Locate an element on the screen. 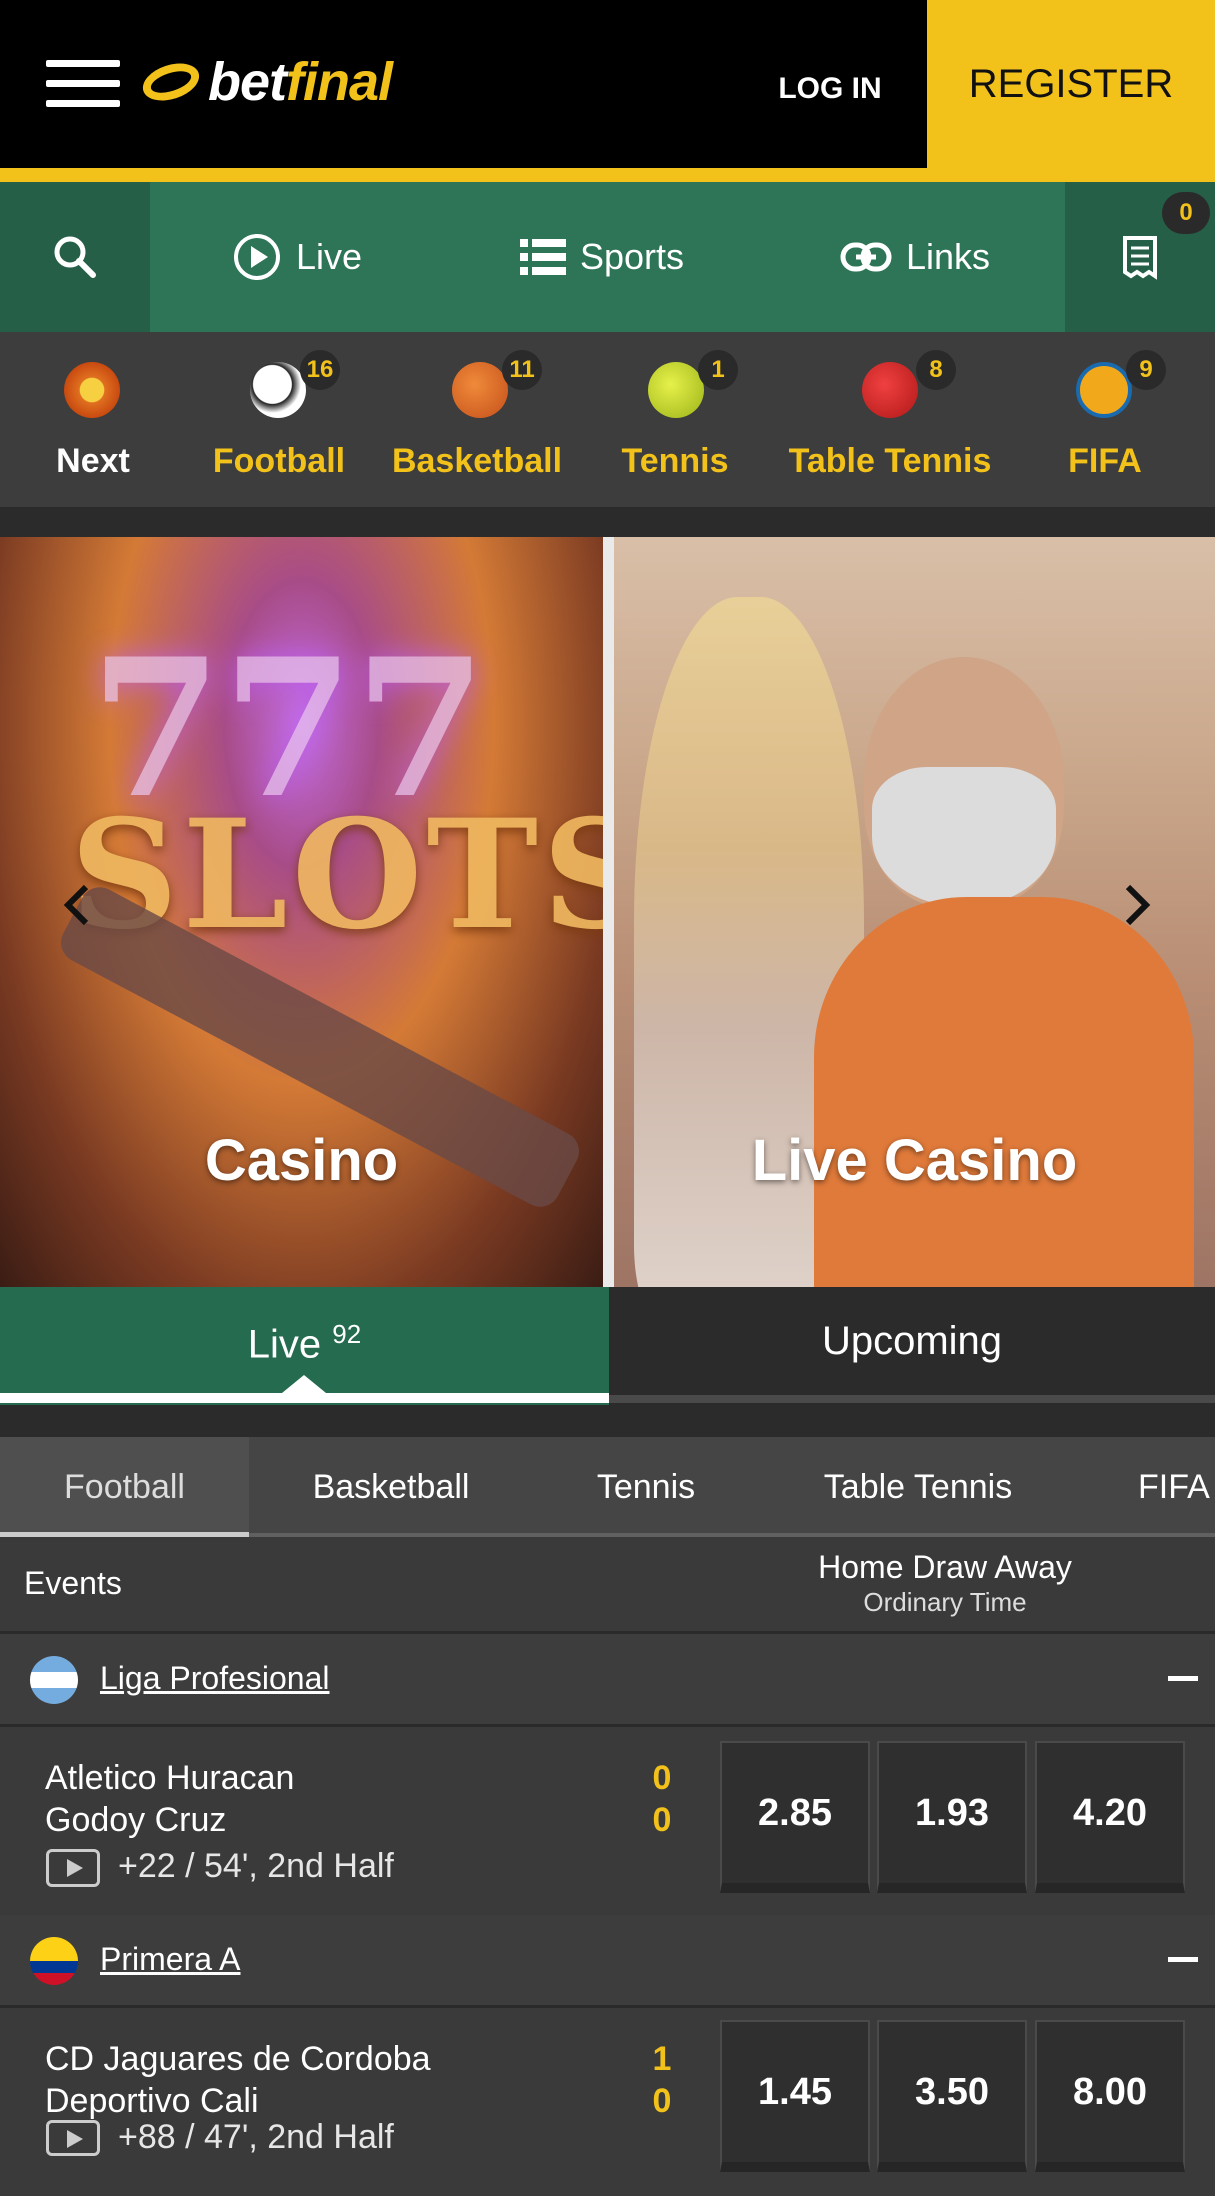 The height and width of the screenshot is (2196, 1215). away-team: Godoy Cruz is located at coordinates (136, 1820).